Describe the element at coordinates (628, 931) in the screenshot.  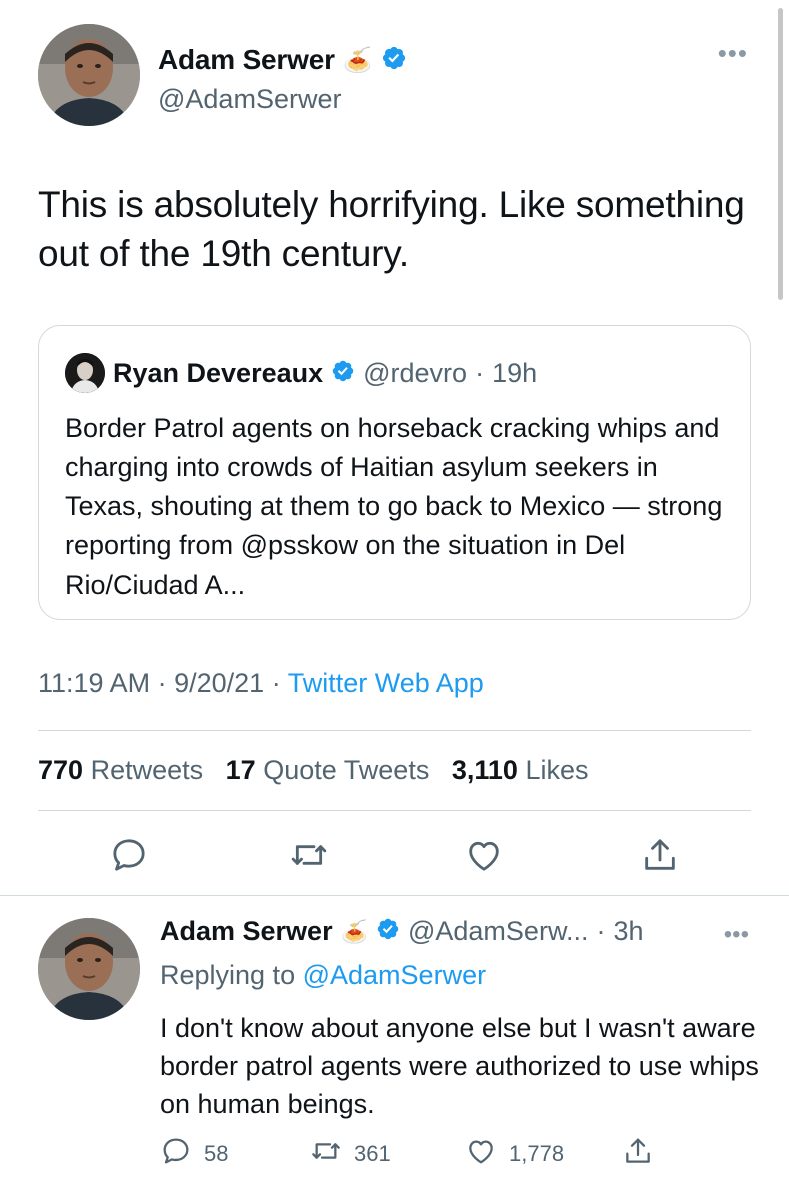
I see `reply-time: 3h` at that location.